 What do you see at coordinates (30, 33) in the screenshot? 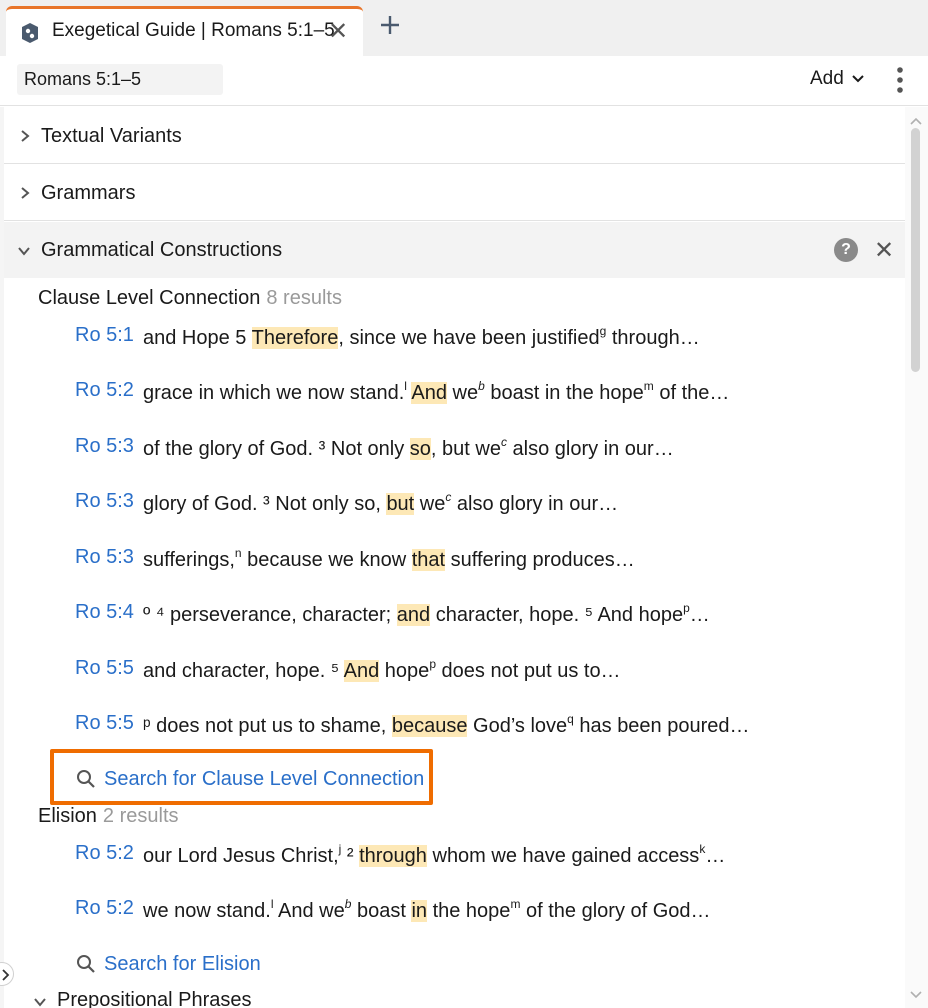
I see `exegetical-guide-icon` at bounding box center [30, 33].